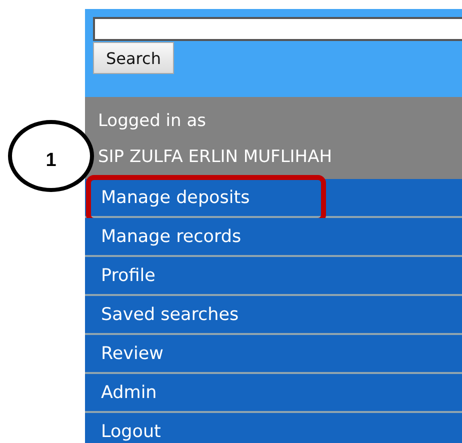 This screenshot has height=443, width=462. What do you see at coordinates (152, 121) in the screenshot?
I see `logged-in-label: Logged in as` at bounding box center [152, 121].